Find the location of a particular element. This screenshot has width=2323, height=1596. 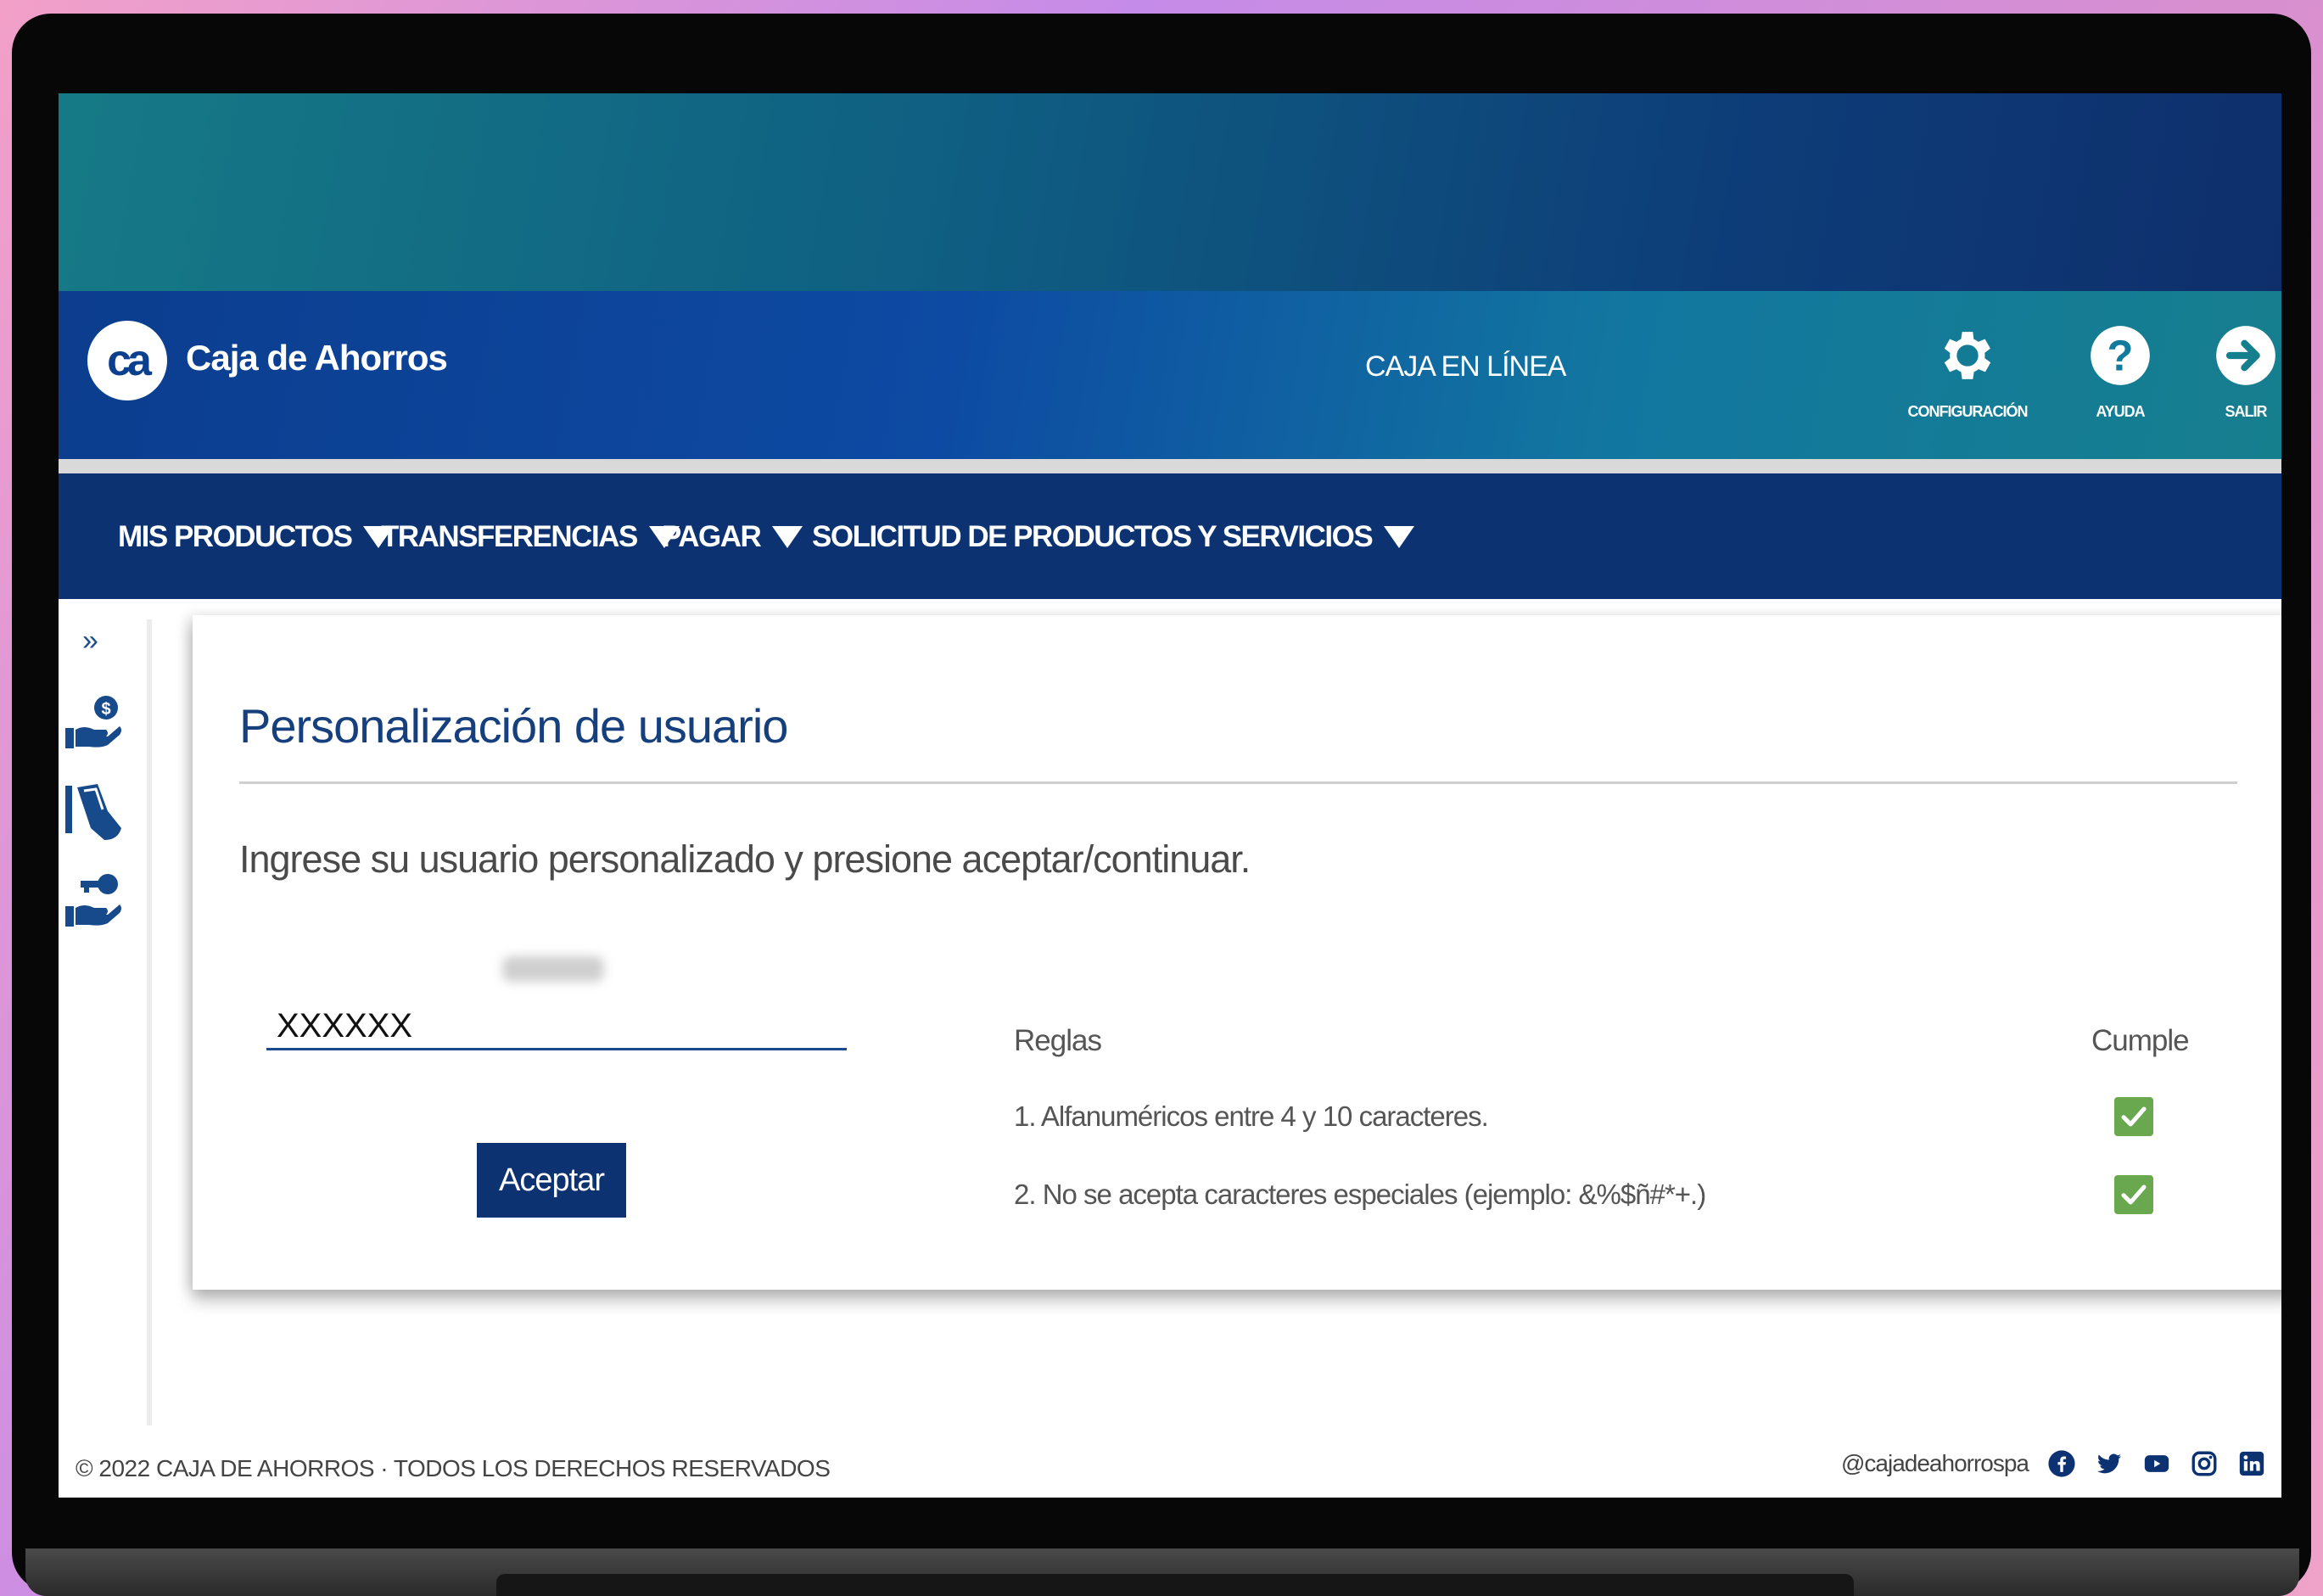

nav-solicitud: SOLICITUD DE PRODUCTOS Y SERVICIOS is located at coordinates (1113, 537).